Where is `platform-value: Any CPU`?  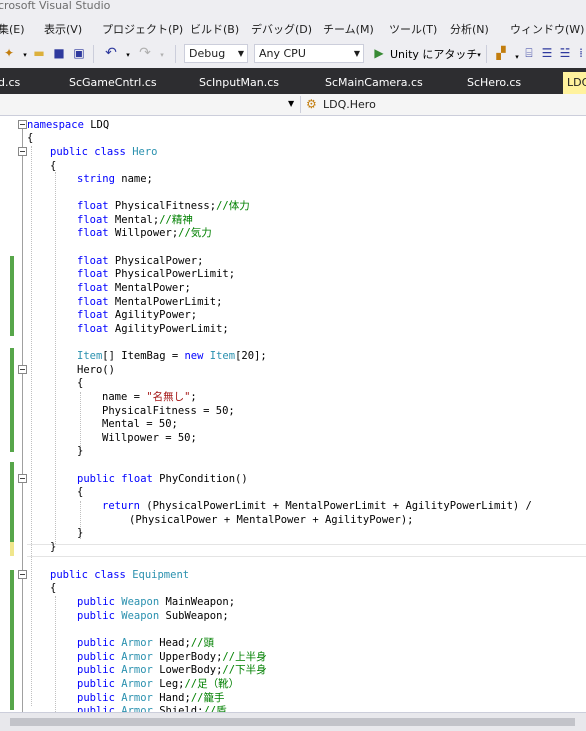 platform-value: Any CPU is located at coordinates (282, 53).